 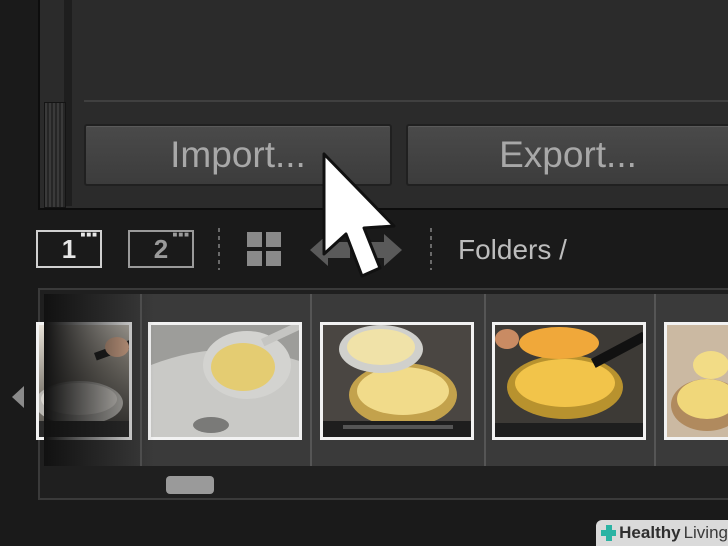 I want to click on watermark: Healthy Living, so click(x=662, y=533).